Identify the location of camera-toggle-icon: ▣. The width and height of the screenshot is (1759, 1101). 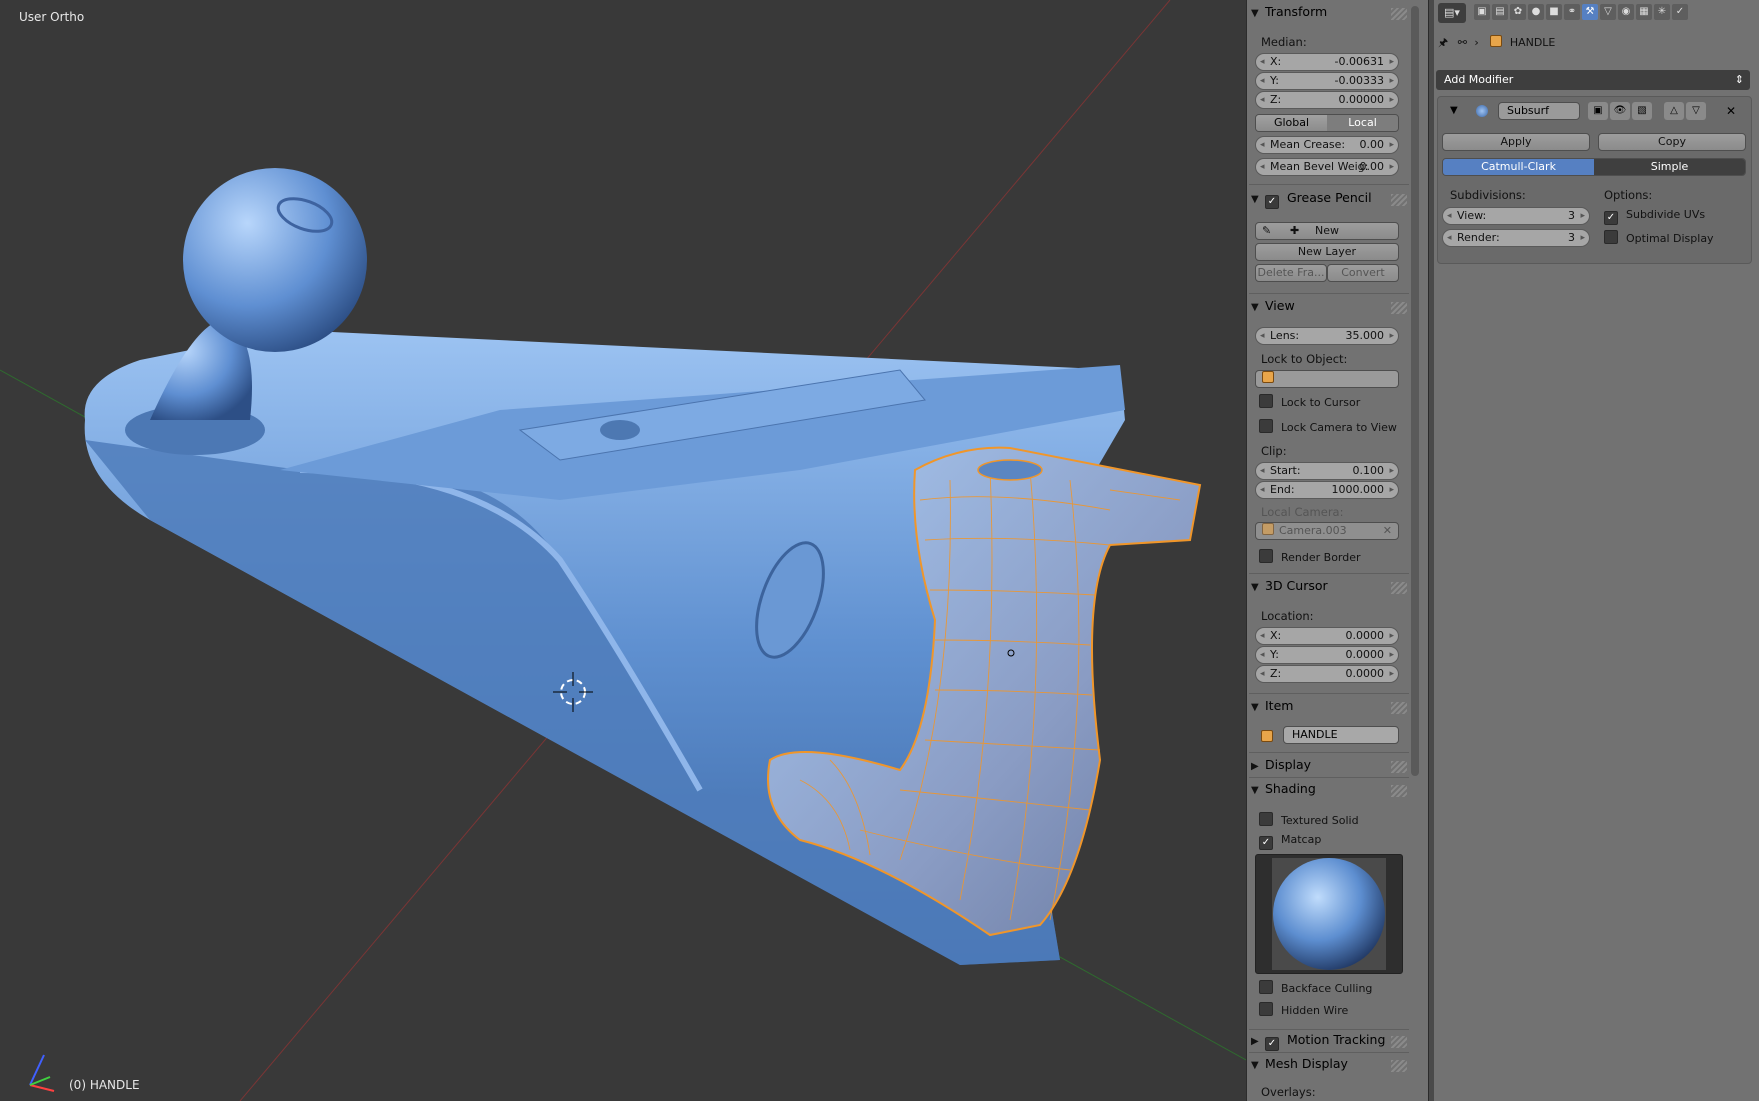
(1598, 111).